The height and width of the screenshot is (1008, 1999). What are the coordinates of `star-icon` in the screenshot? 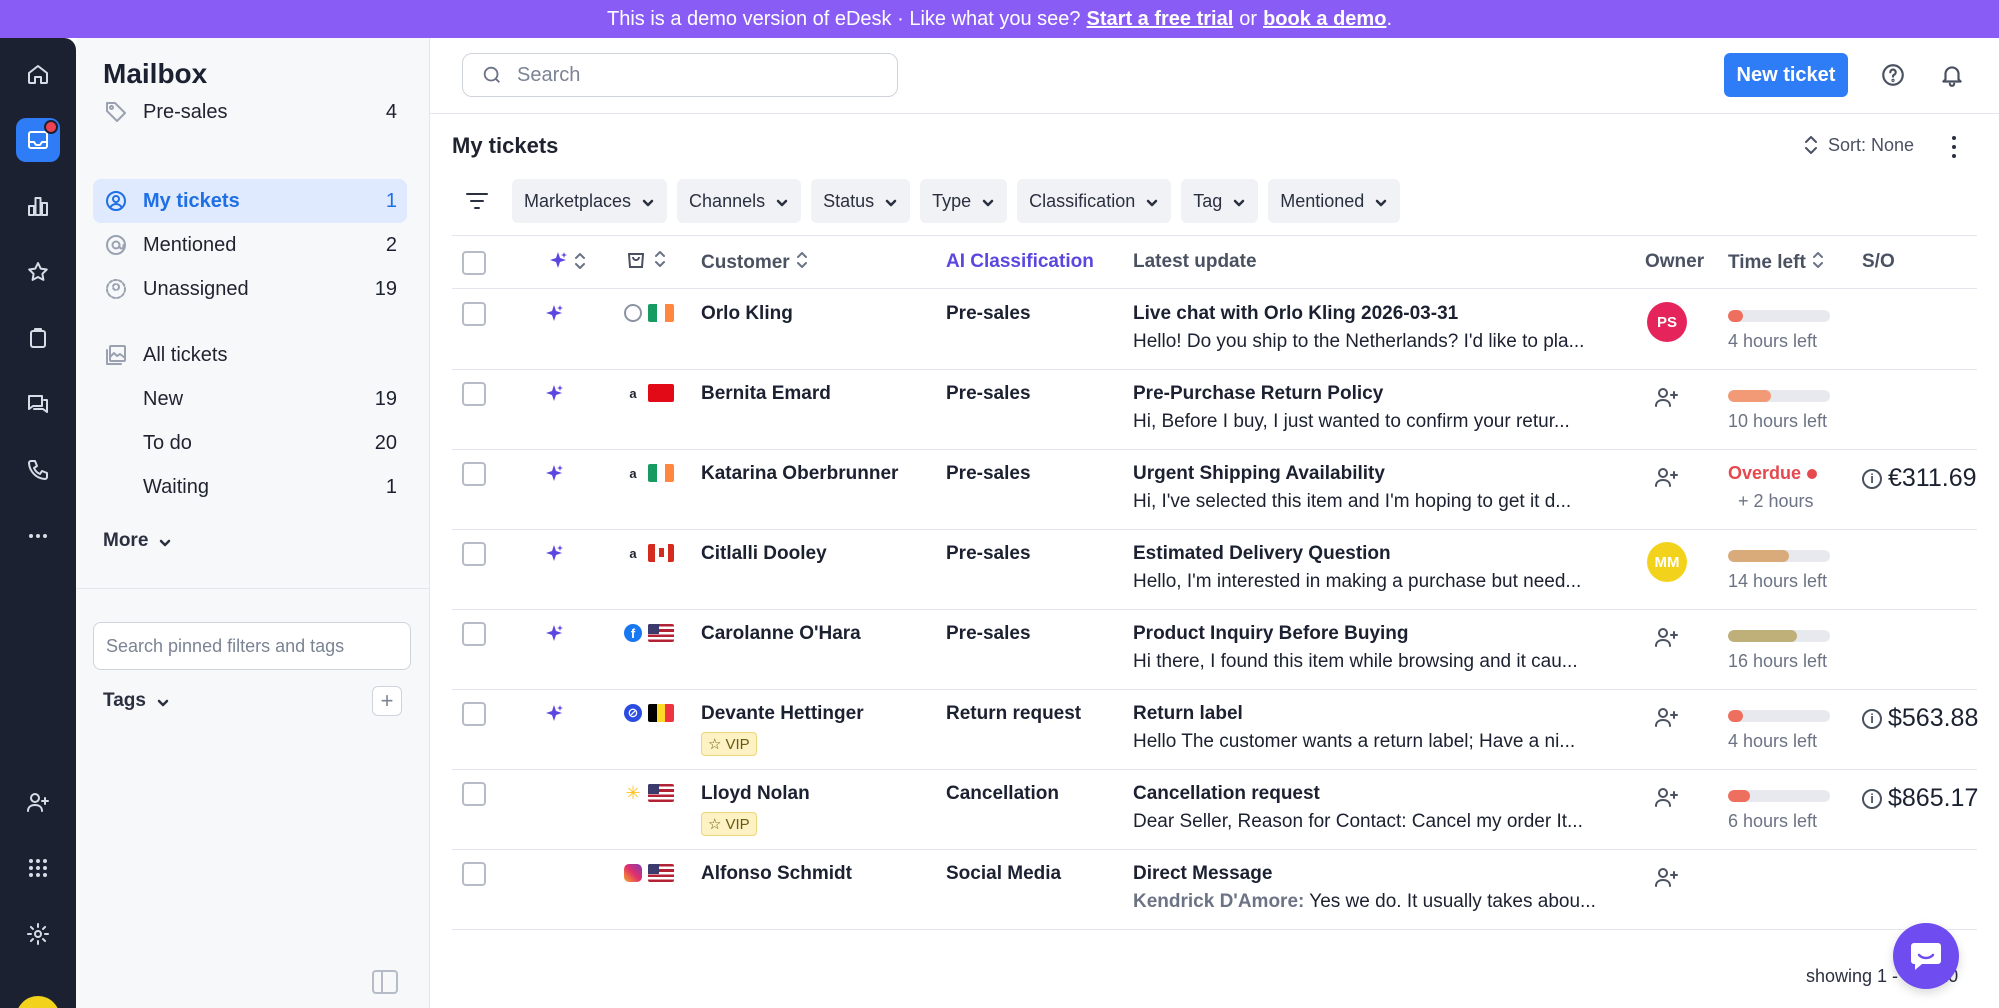 It's located at (38, 272).